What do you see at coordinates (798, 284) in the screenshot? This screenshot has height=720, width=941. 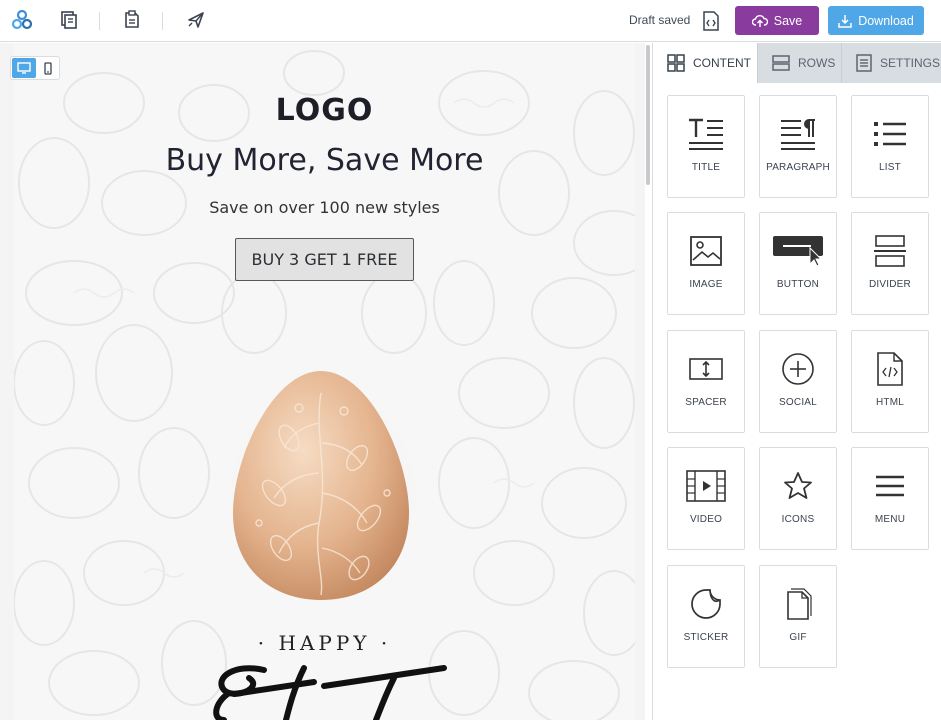 I see `block-label: BUTTON` at bounding box center [798, 284].